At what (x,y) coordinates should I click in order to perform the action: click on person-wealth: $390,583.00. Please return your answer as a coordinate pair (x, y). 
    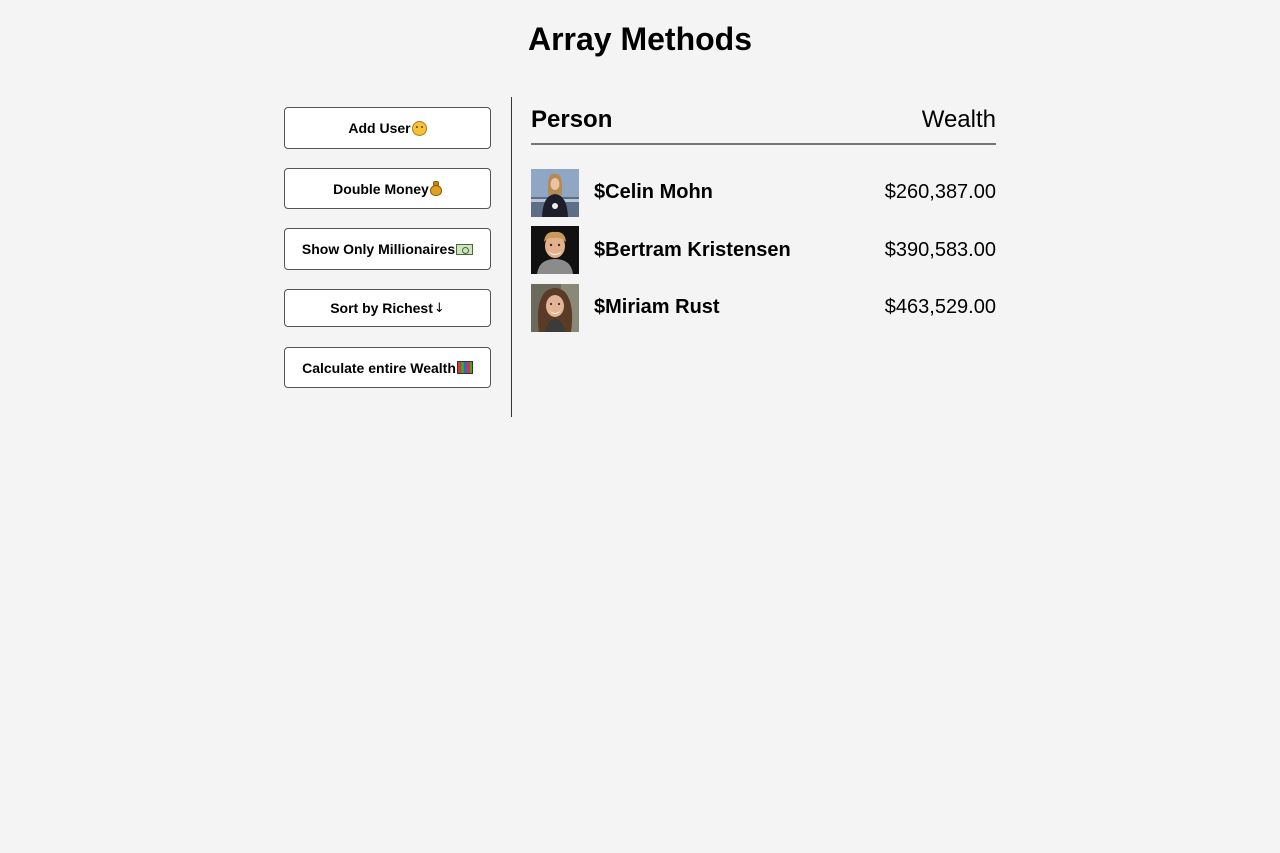
    Looking at the image, I should click on (940, 249).